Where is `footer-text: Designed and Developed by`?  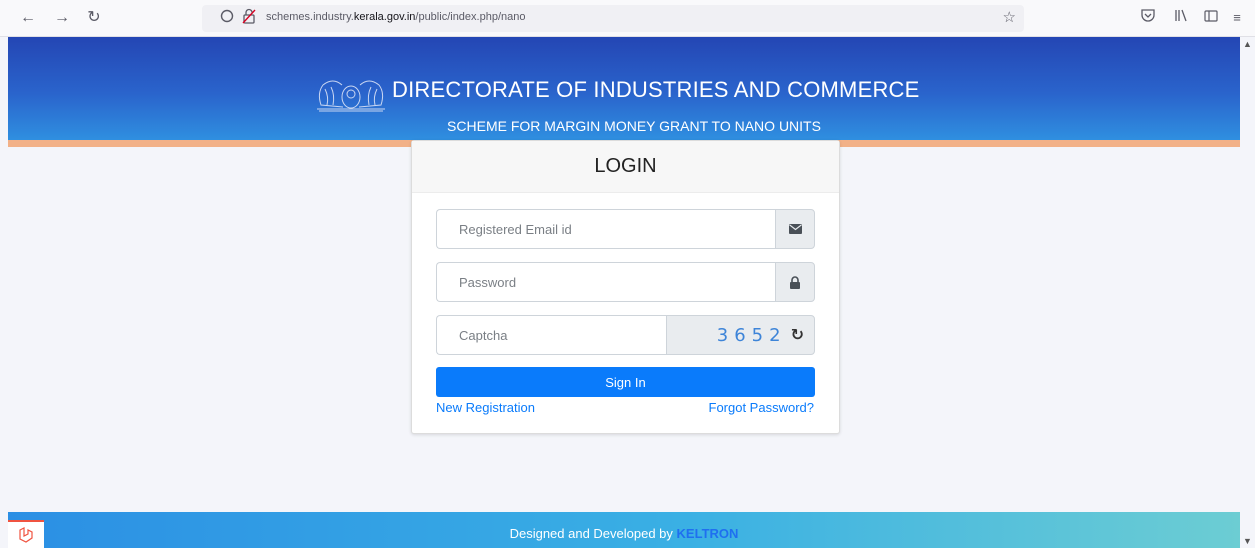 footer-text: Designed and Developed by is located at coordinates (591, 533).